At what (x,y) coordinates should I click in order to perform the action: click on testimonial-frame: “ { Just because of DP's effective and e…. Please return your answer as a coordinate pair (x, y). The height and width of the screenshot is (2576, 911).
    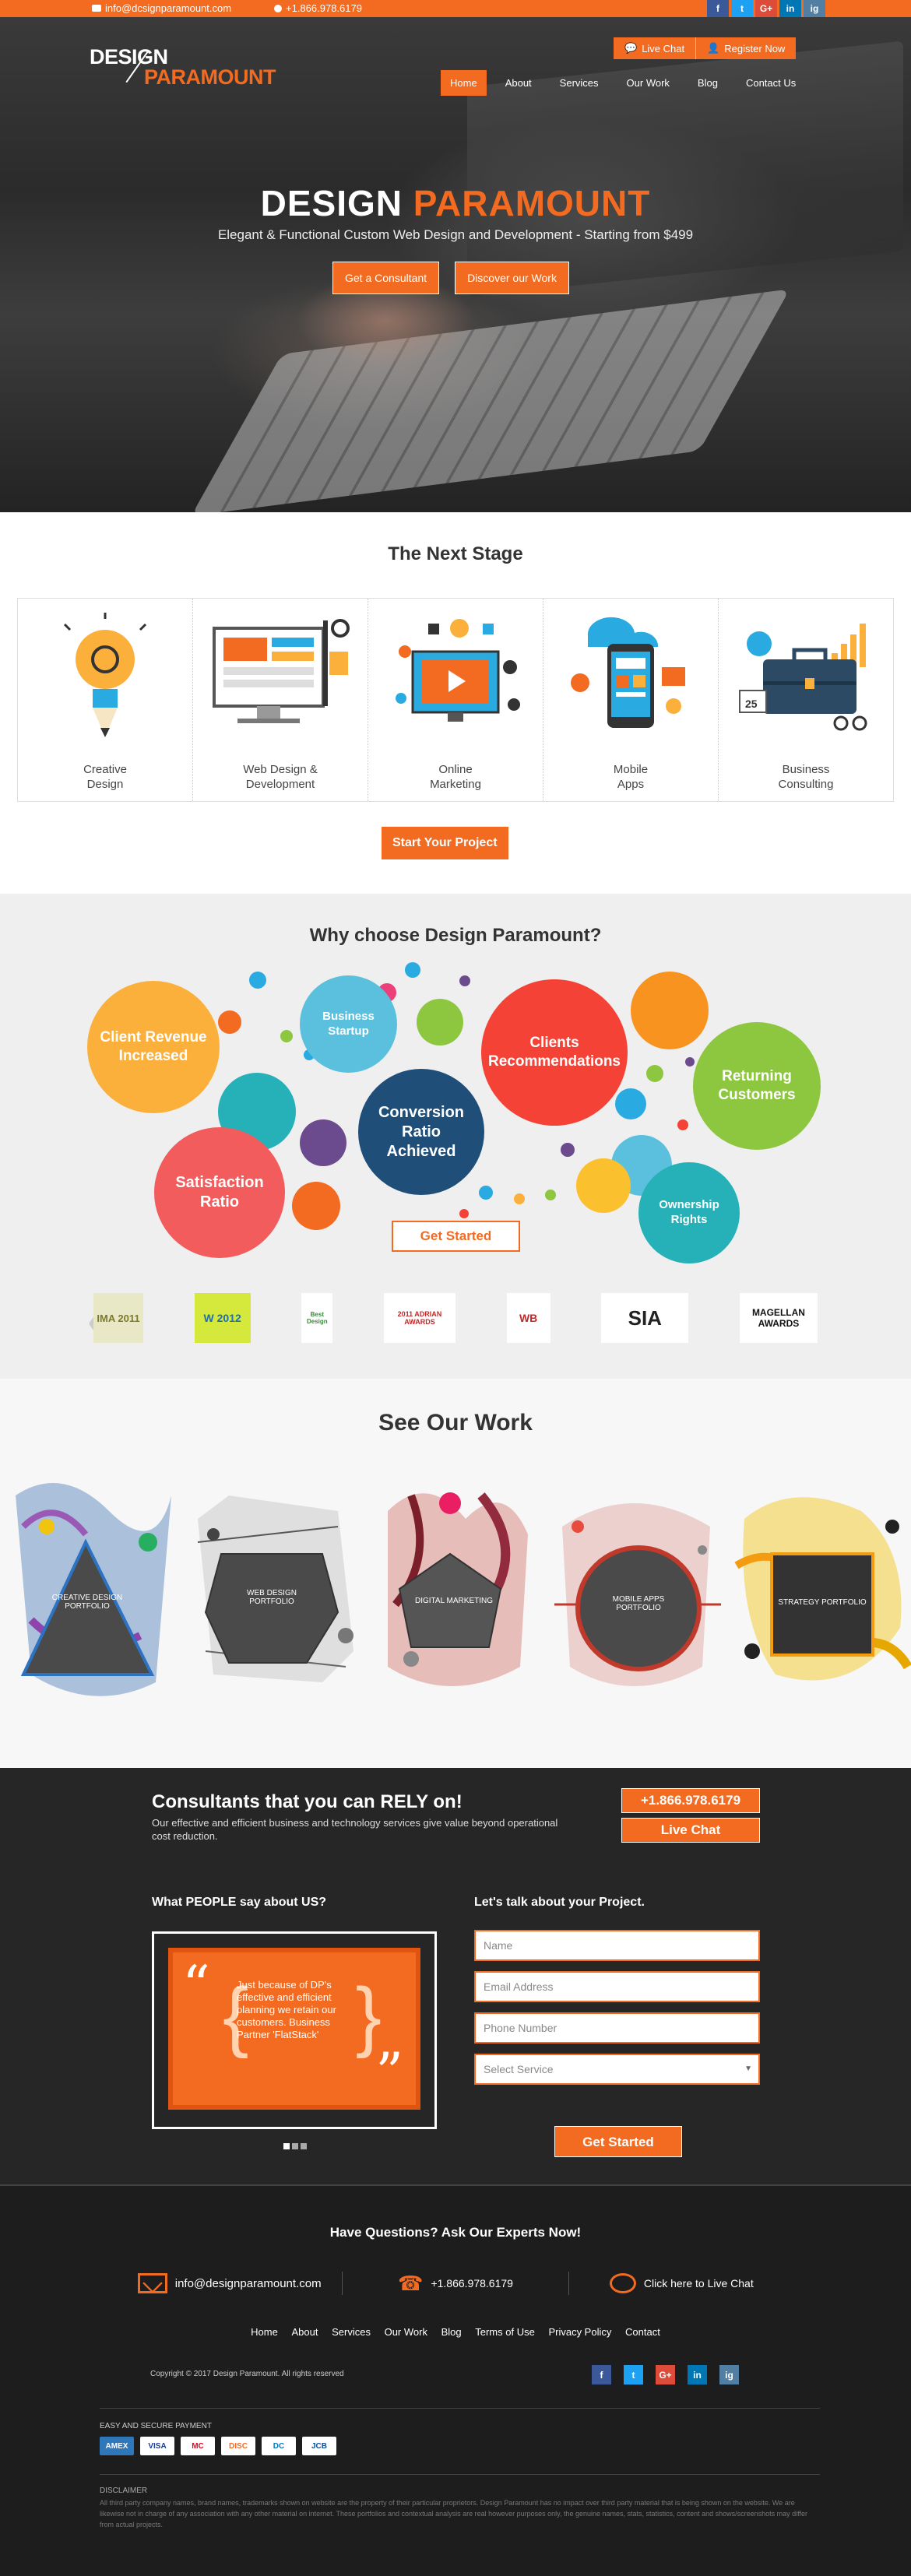
    Looking at the image, I should click on (294, 2030).